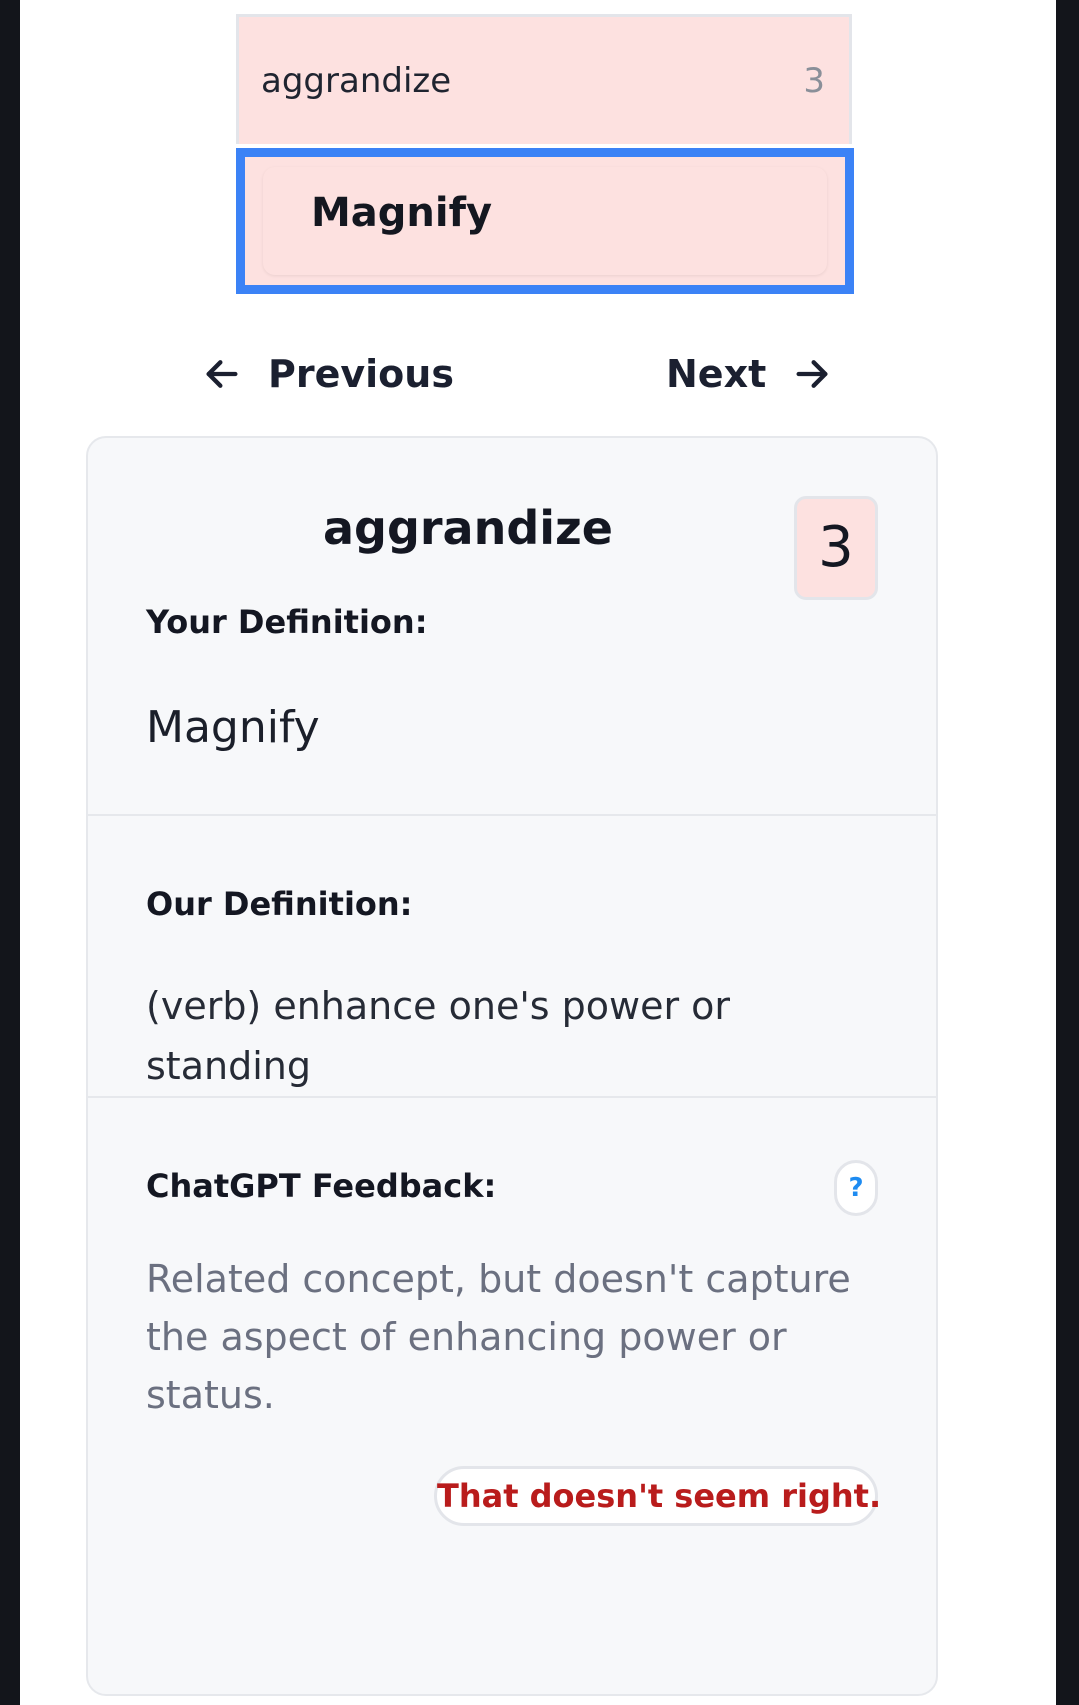 The width and height of the screenshot is (1079, 1705). What do you see at coordinates (402, 213) in the screenshot?
I see `definition-input-value: Magnify` at bounding box center [402, 213].